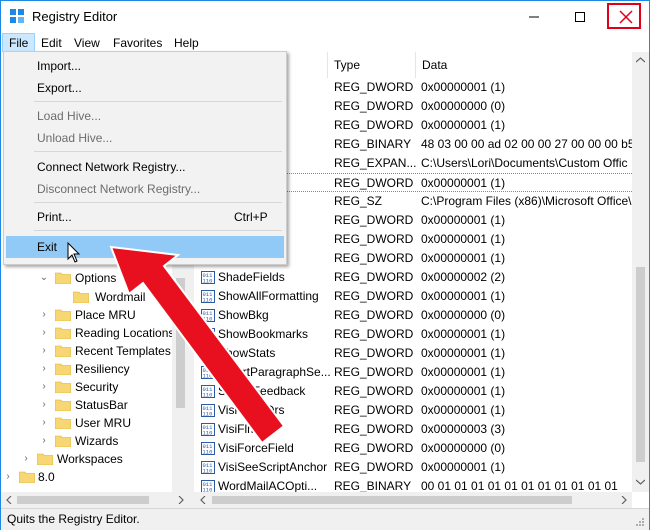 This screenshot has width=650, height=531. What do you see at coordinates (103, 423) in the screenshot?
I see `tree-item-label: User MRU` at bounding box center [103, 423].